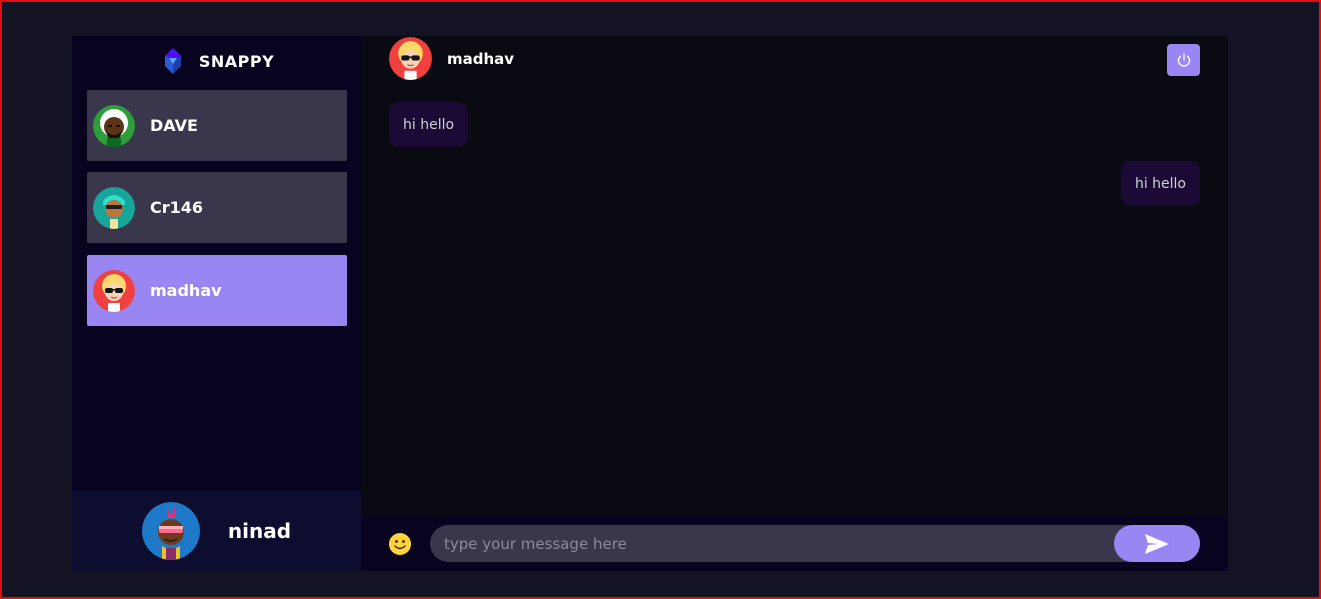 The width and height of the screenshot is (1321, 599). Describe the element at coordinates (177, 207) in the screenshot. I see `contact-name: Cr146` at that location.